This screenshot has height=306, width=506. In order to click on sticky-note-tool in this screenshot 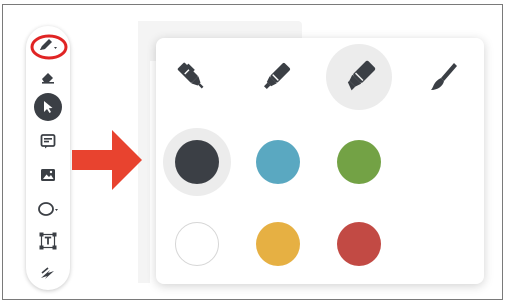, I will do `click(48, 141)`.